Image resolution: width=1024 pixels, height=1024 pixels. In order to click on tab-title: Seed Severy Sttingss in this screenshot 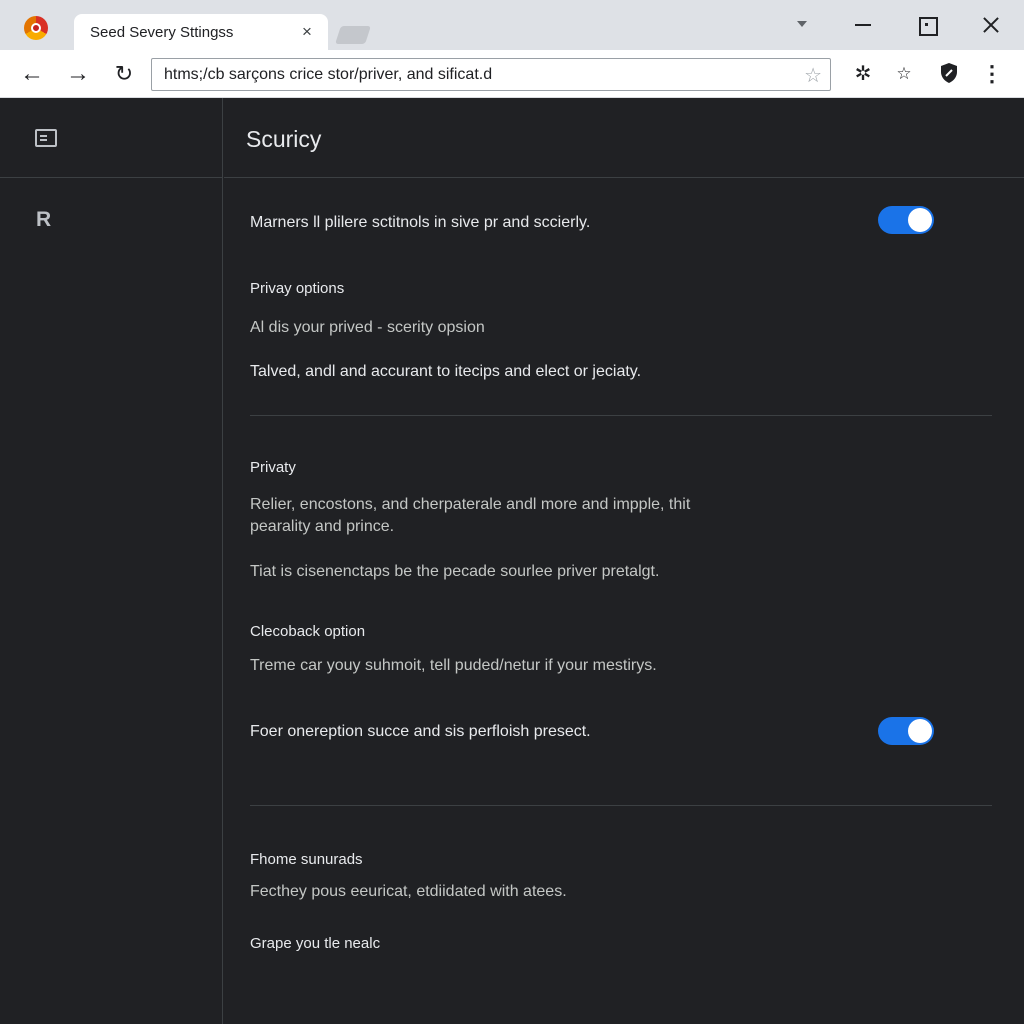, I will do `click(162, 32)`.